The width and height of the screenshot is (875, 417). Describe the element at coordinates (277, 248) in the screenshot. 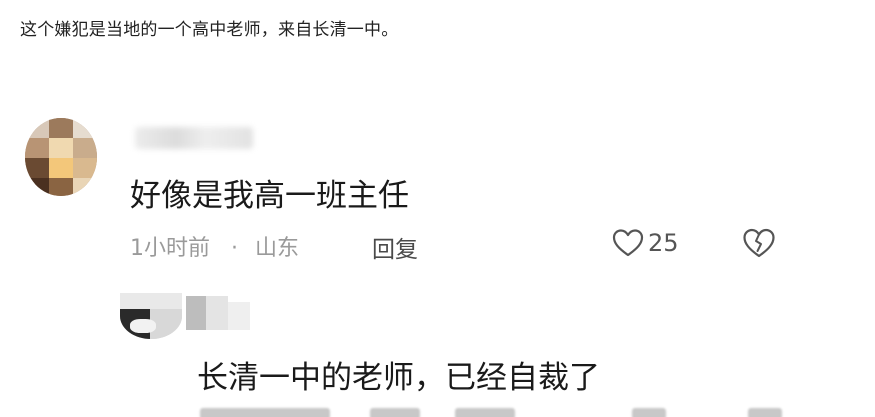

I see `comment-location: 山东` at that location.